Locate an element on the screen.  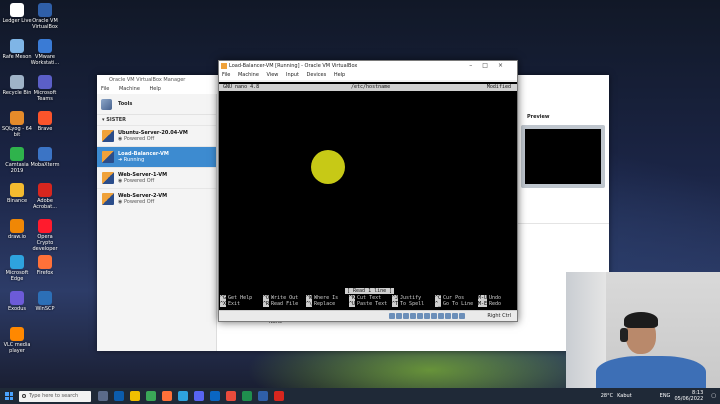
window-controls: –□× is located at coordinates (491, 66).